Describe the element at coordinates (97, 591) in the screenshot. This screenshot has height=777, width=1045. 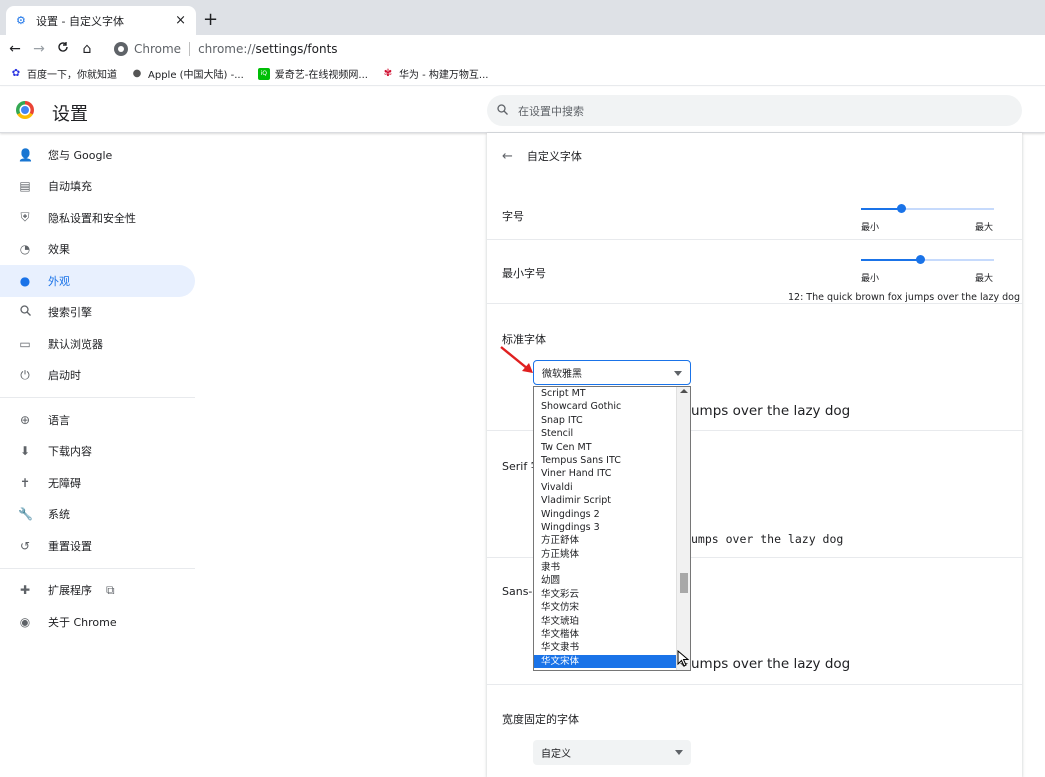
I see `sidebar-item-extensions: ✚ 扩展程序 ⧉` at that location.